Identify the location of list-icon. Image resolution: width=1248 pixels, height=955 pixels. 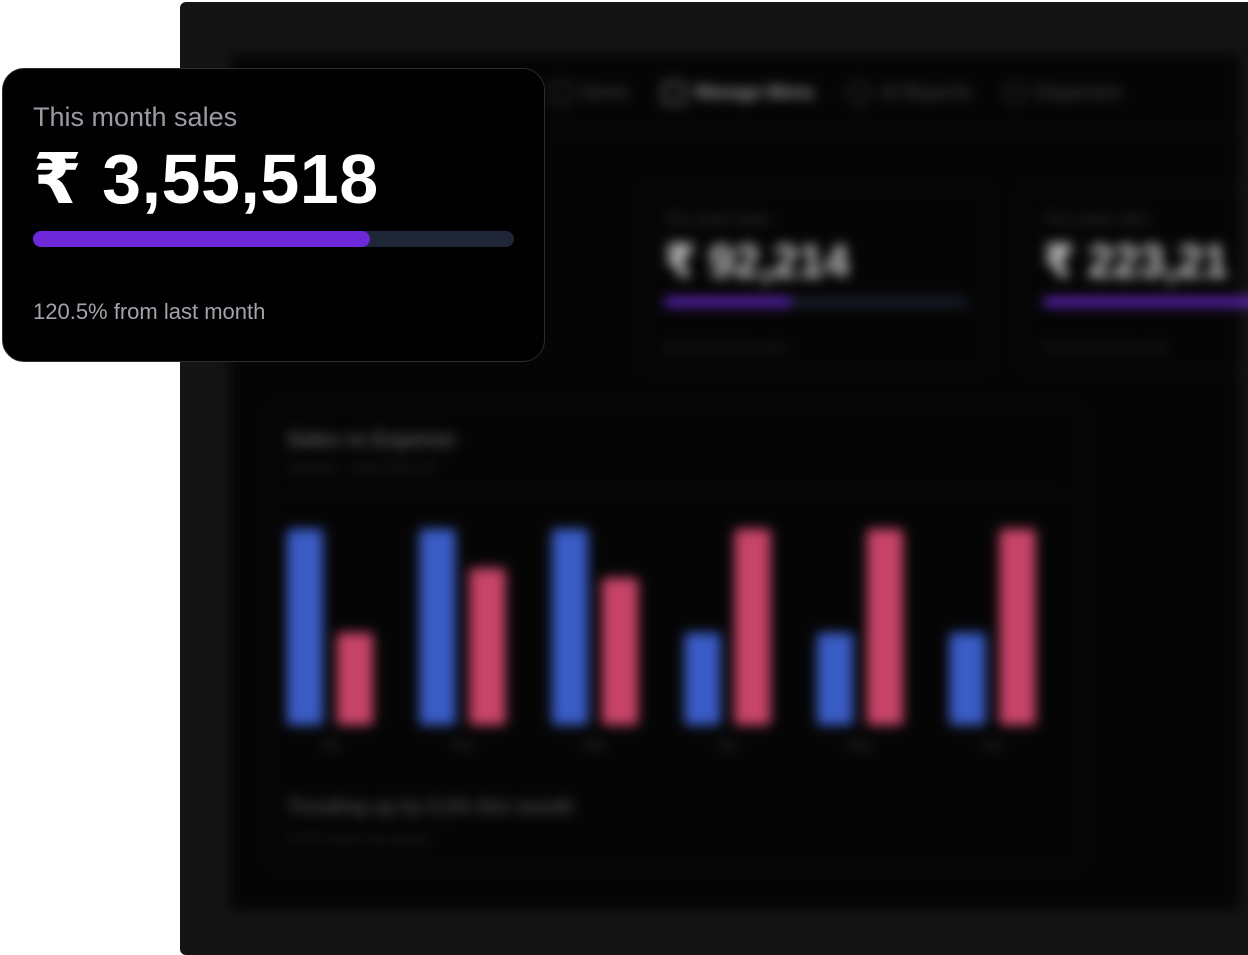
(561, 92).